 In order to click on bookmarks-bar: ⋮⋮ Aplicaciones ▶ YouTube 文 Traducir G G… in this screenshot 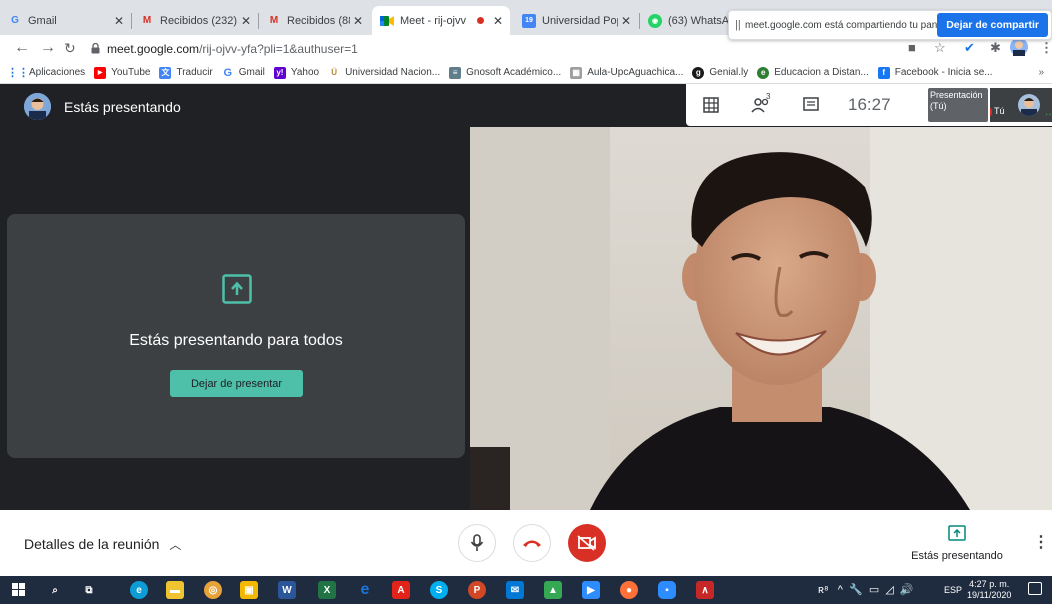, I will do `click(526, 73)`.